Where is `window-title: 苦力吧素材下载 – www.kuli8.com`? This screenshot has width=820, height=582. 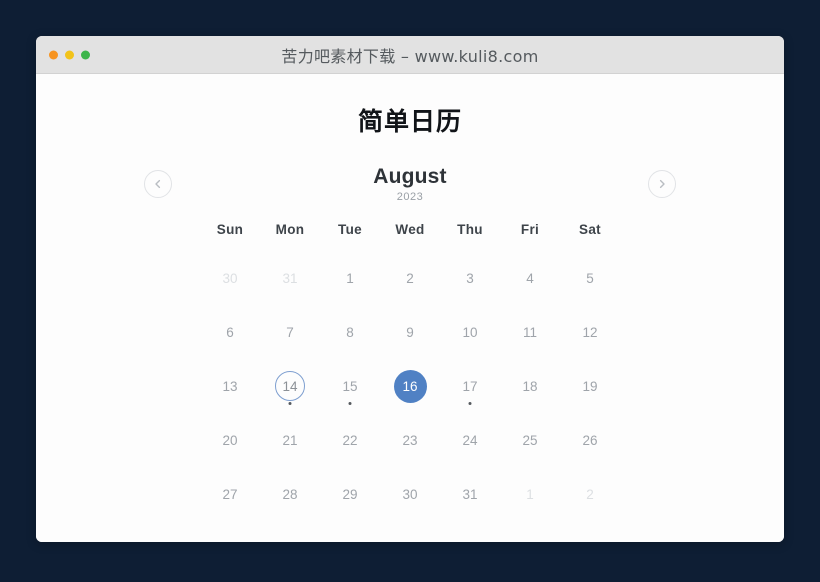
window-title: 苦力吧素材下载 – www.kuli8.com is located at coordinates (410, 56).